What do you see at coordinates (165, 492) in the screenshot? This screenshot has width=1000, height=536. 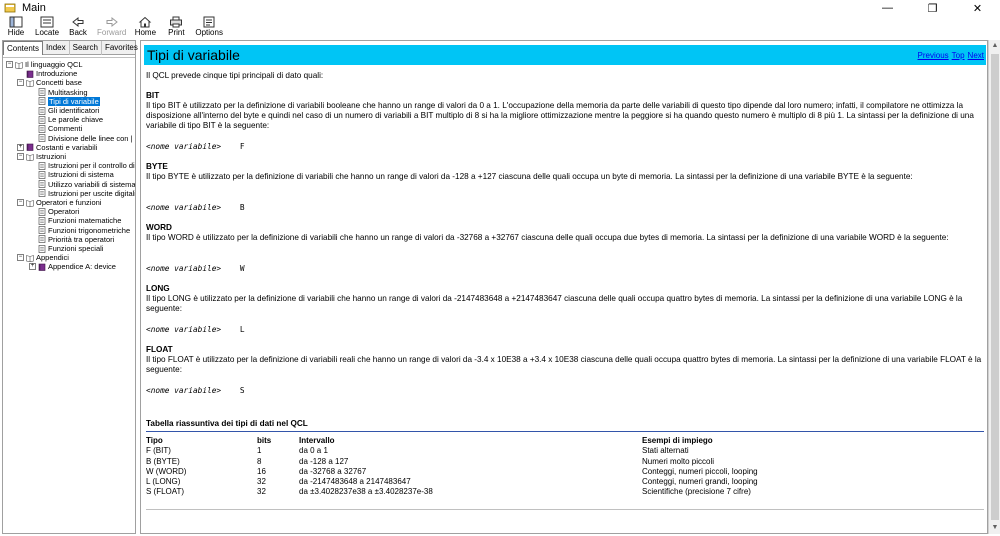 I see `table-cell: S (FLOAT)` at bounding box center [165, 492].